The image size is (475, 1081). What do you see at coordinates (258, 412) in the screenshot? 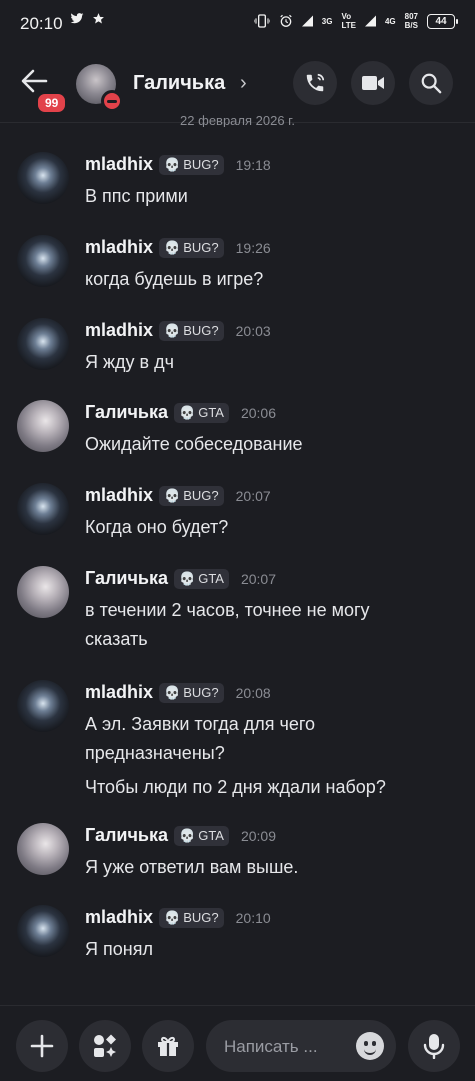
I see `message-timestamp: 20:06` at bounding box center [258, 412].